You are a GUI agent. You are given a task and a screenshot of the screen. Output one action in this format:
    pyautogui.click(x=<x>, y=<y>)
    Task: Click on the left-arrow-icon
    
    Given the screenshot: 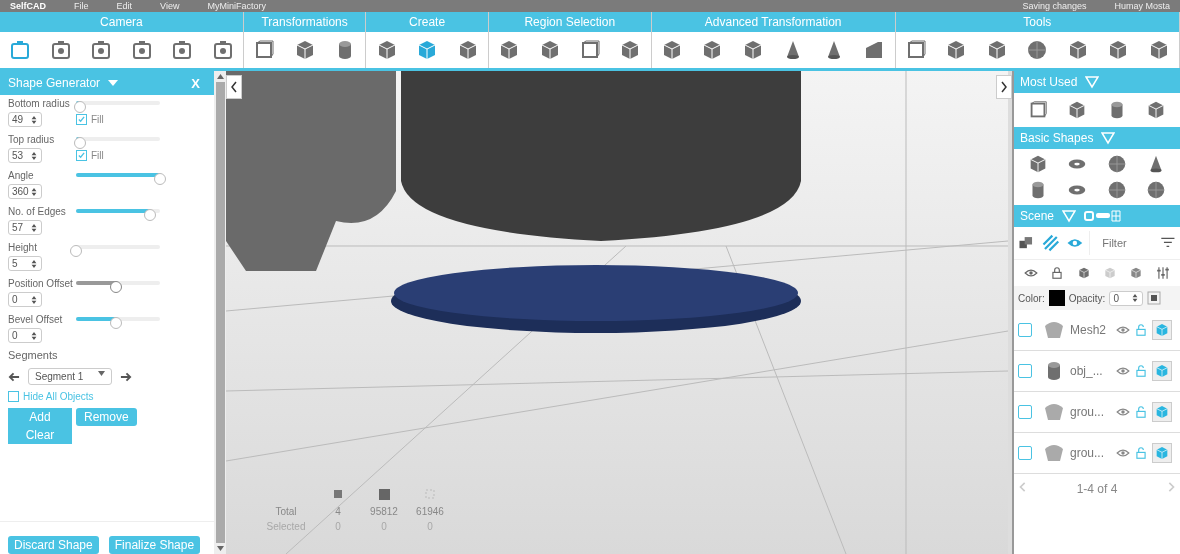 What is the action you would take?
    pyautogui.click(x=14, y=376)
    